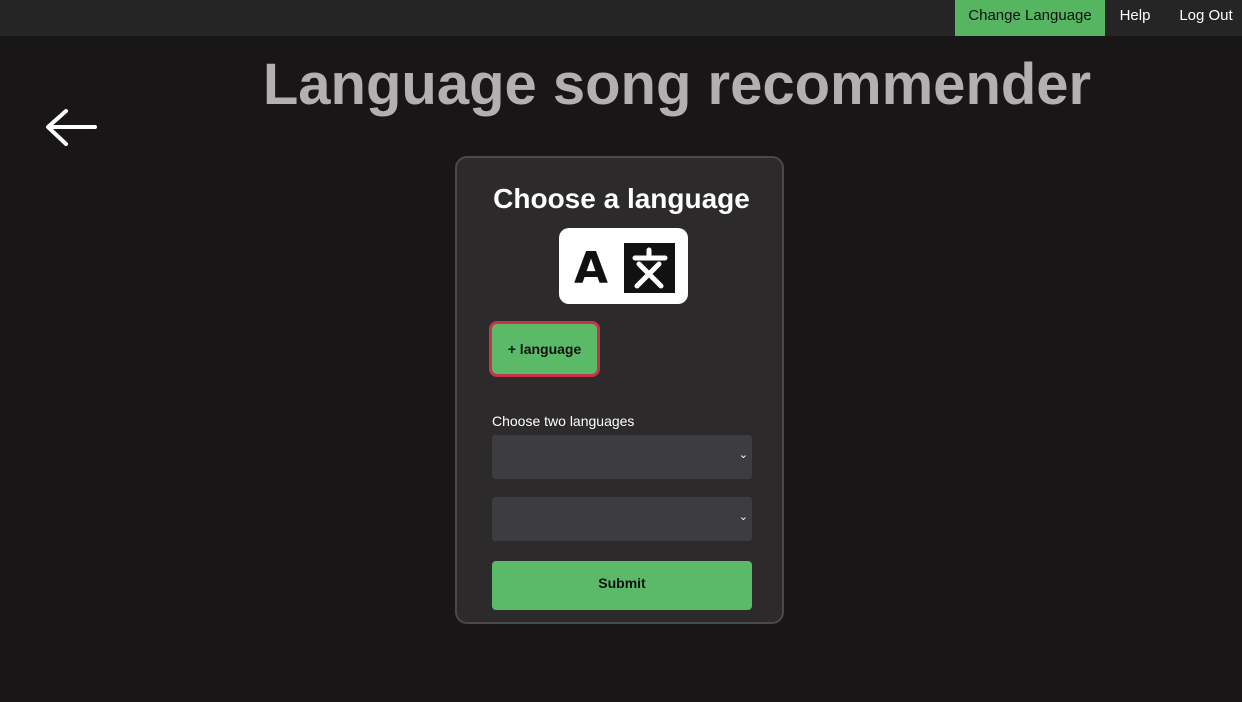 The width and height of the screenshot is (1242, 702). I want to click on card-title: Choose a language, so click(621, 198).